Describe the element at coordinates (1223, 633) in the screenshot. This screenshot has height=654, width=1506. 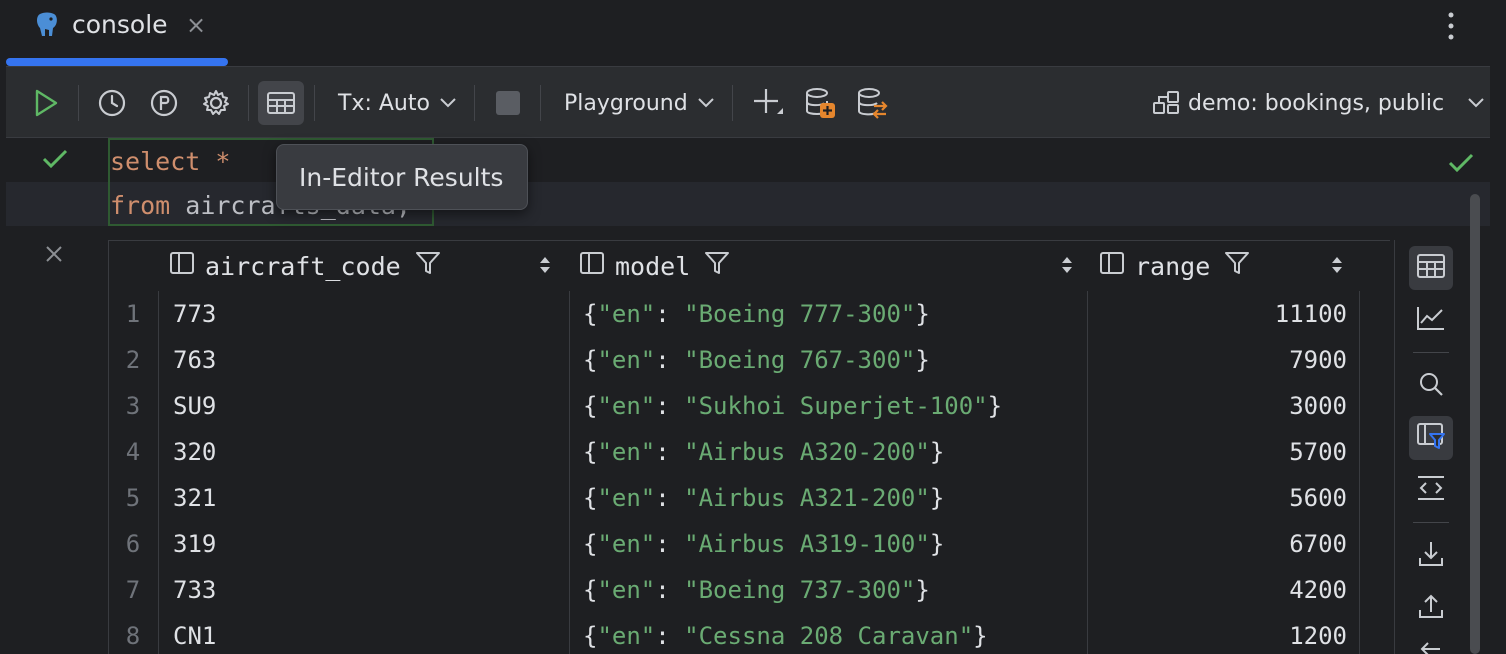
I see `cell-range: 1200` at that location.